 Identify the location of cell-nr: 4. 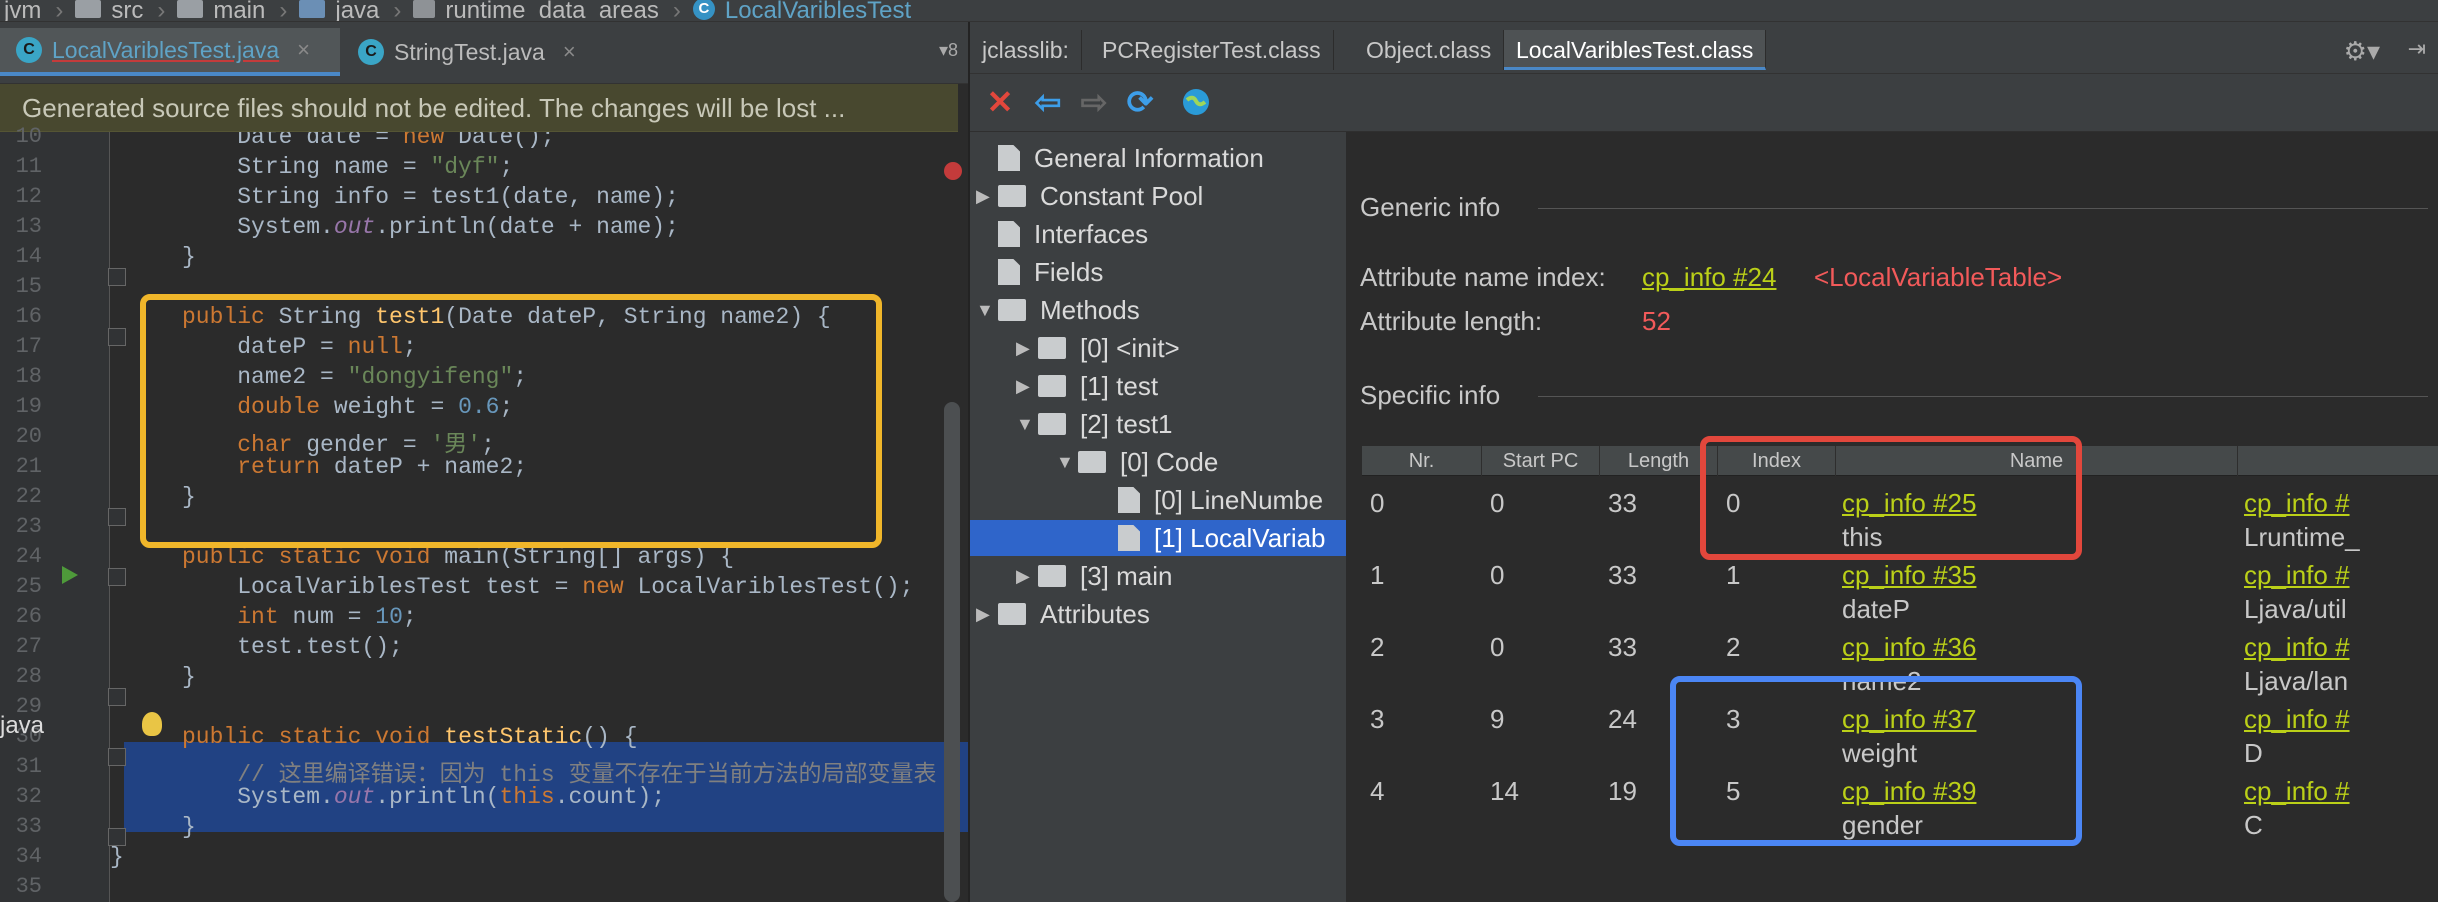
(1377, 791).